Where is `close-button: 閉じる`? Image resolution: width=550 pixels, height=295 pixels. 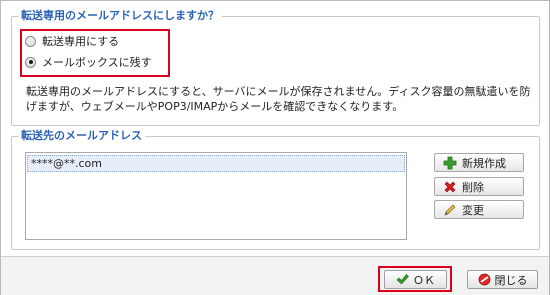
close-button: 閉じる is located at coordinates (502, 279).